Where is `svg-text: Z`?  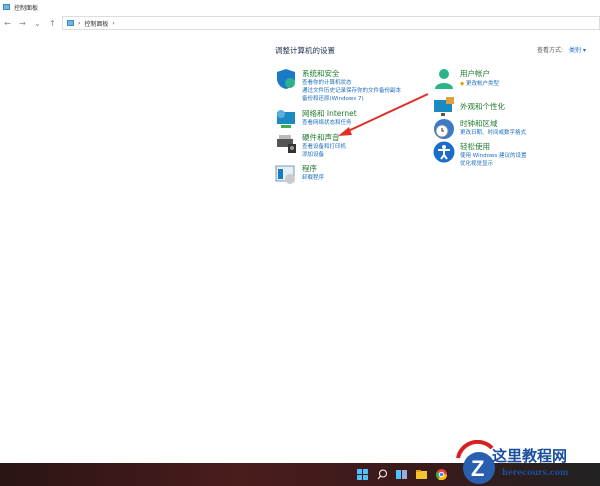 svg-text: Z is located at coordinates (477, 468).